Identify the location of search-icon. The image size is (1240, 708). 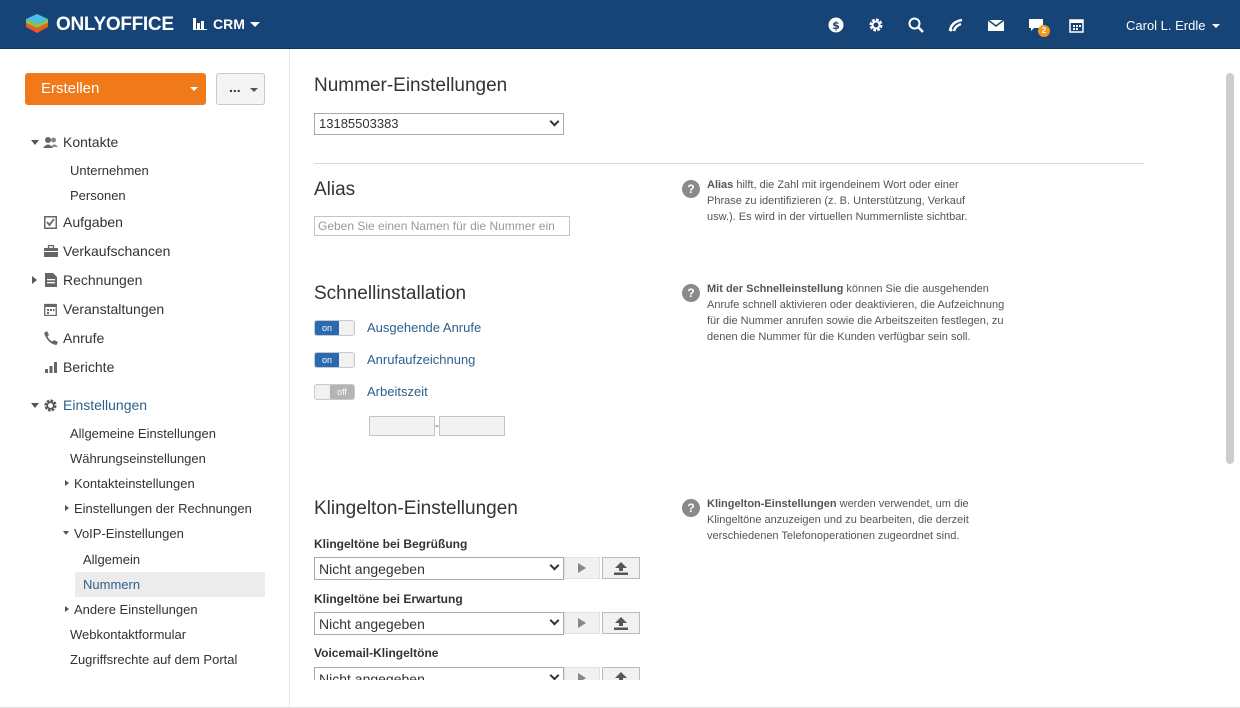
(916, 25).